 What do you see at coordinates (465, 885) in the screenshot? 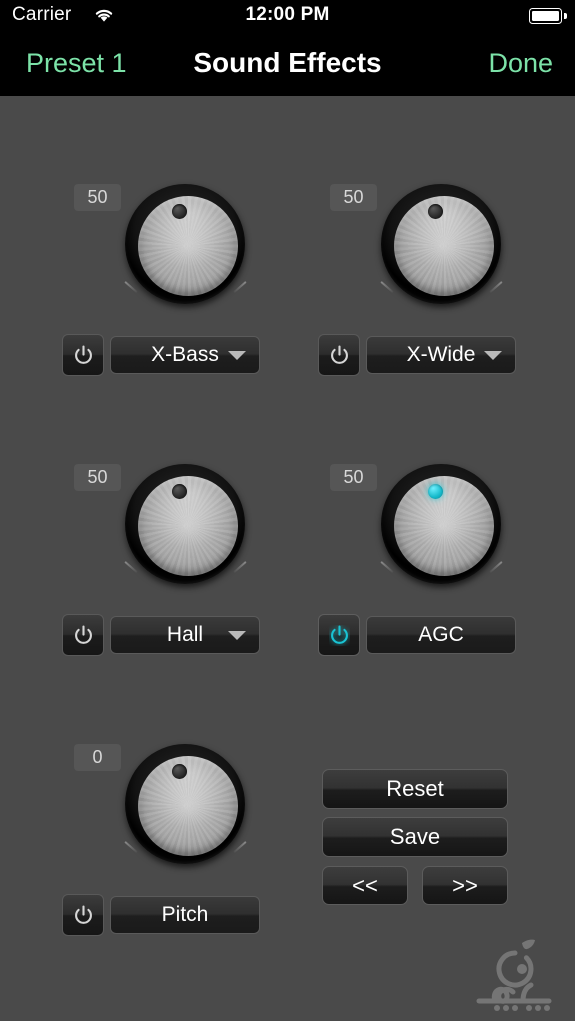
I see `next-preset-button: >>` at bounding box center [465, 885].